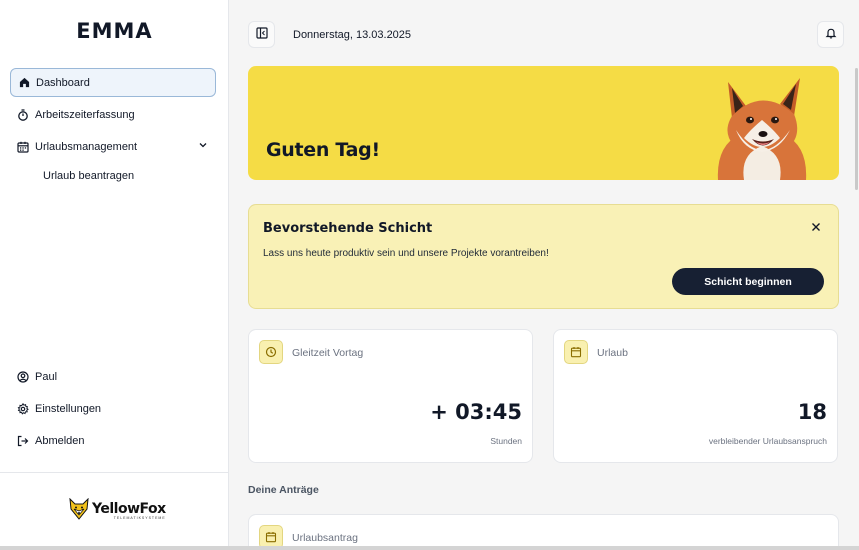  I want to click on yellowfox-logo: YellowFox TELEMATIKSYSTEME, so click(117, 511).